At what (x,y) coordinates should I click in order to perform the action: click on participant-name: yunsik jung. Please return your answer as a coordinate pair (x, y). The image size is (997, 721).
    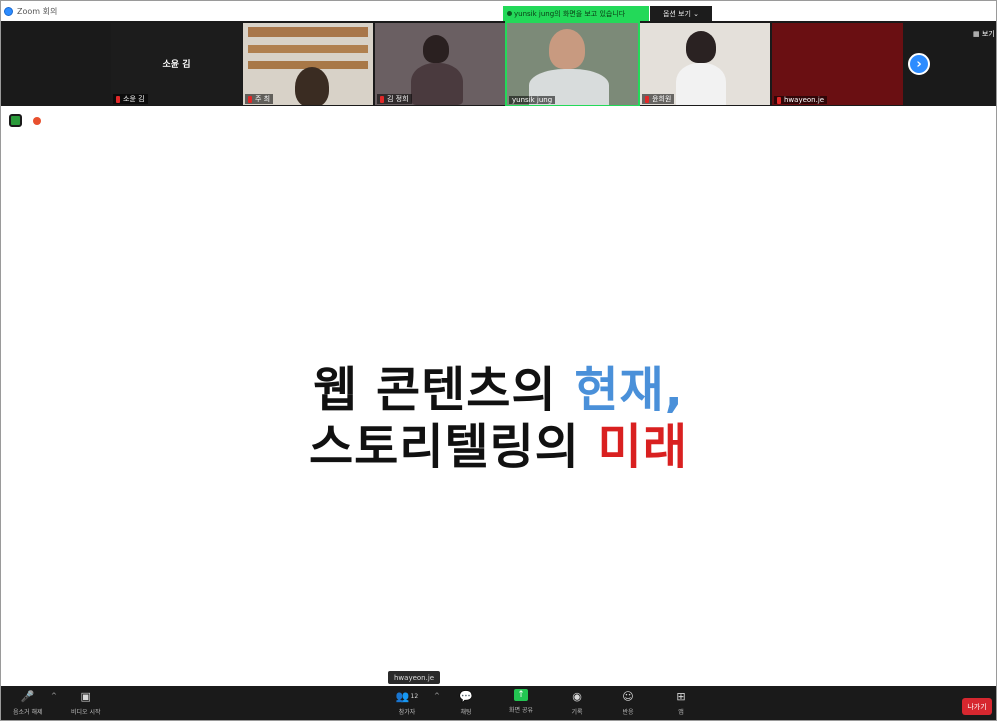
    Looking at the image, I should click on (532, 100).